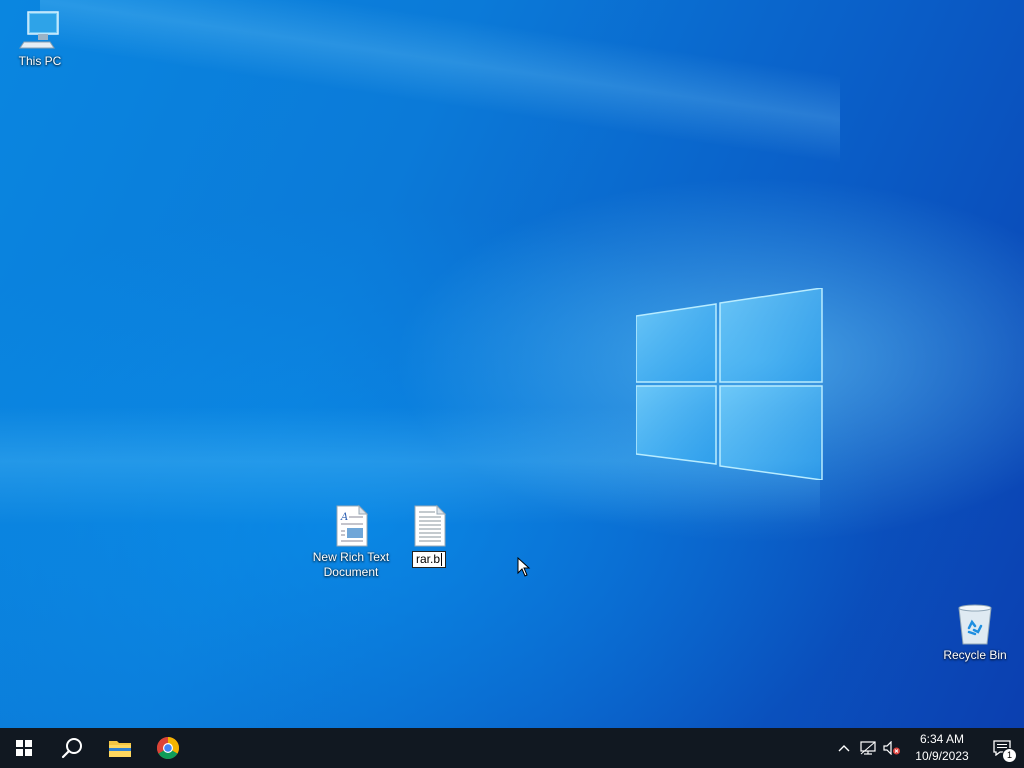 This screenshot has height=768, width=1024. I want to click on chevron-up-icon, so click(844, 748).